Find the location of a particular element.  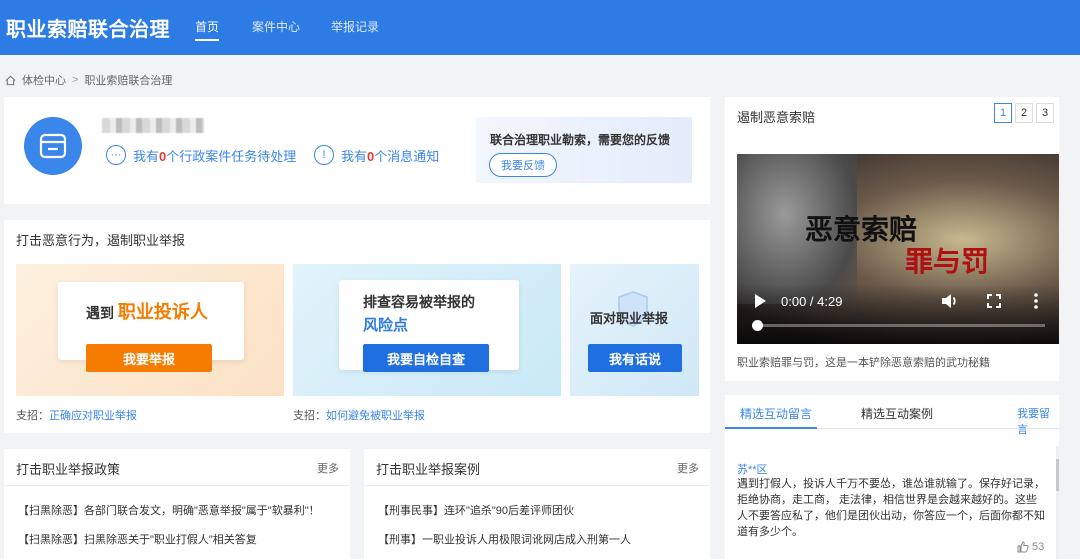

video-time: 0:00 / 4:29 is located at coordinates (812, 301).